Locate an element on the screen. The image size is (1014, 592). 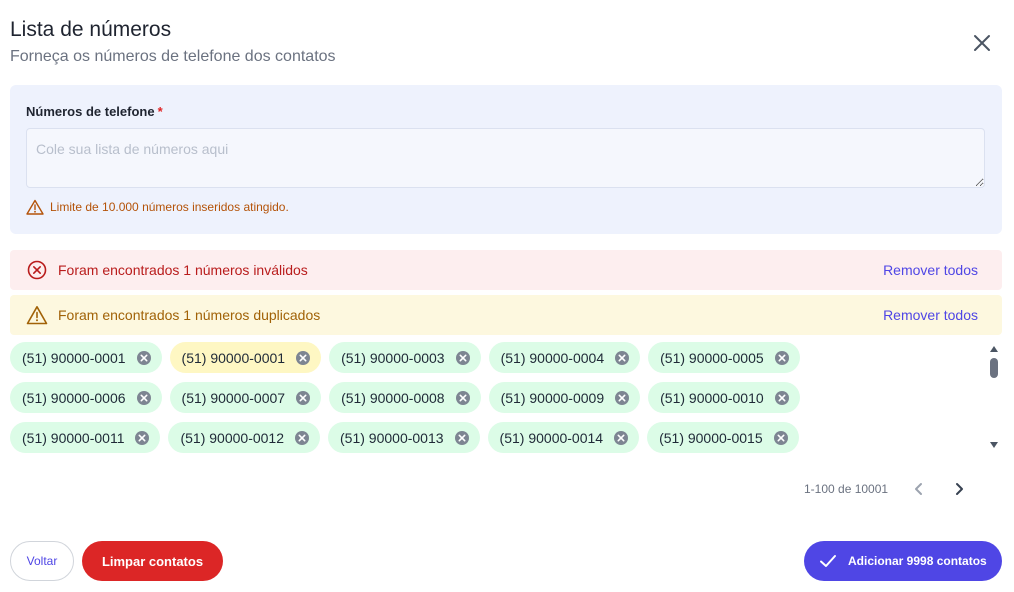
phone-field-label-text: Números de telefone is located at coordinates (90, 111).